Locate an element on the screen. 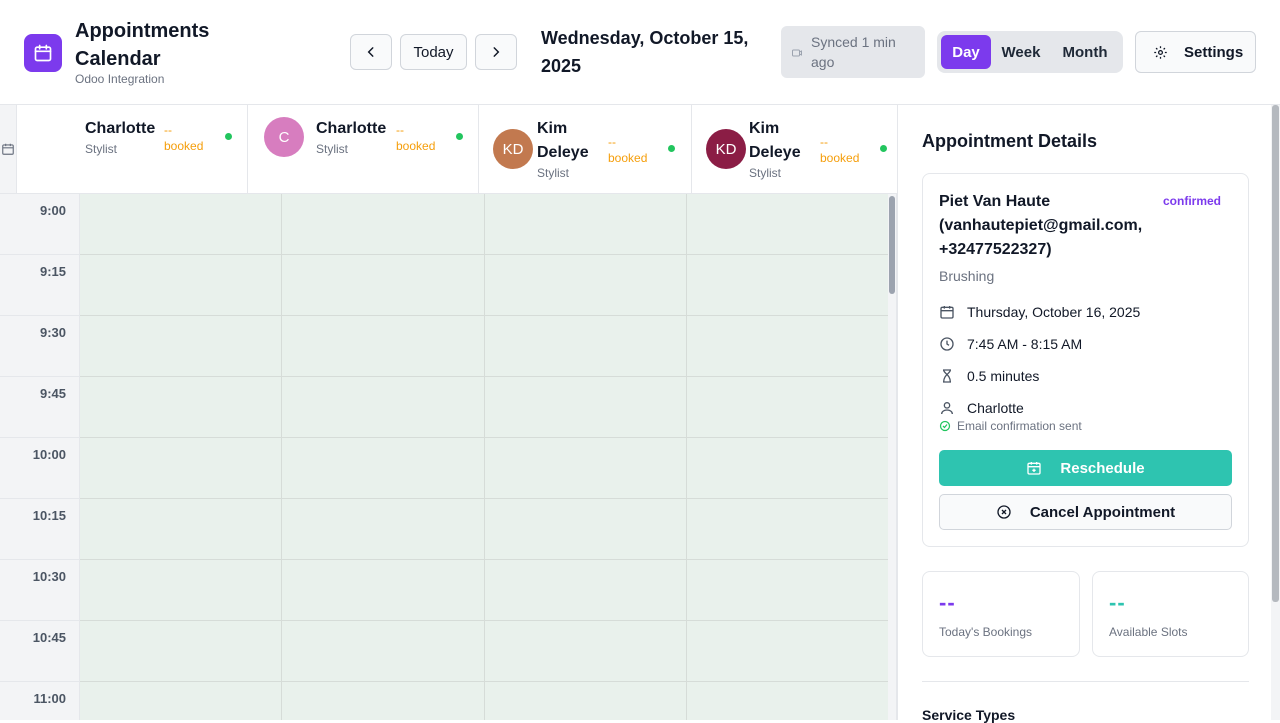 The image size is (1280, 723). status-badge: confirmed is located at coordinates (1191, 201).